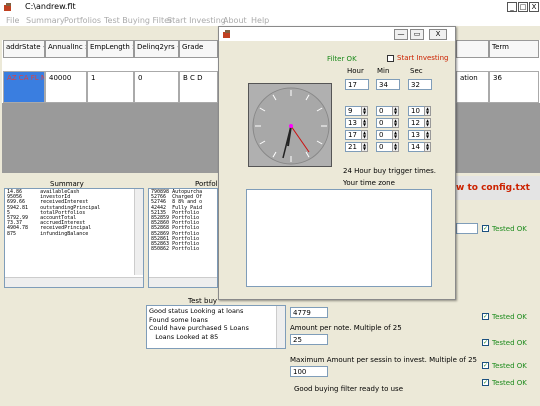  I want to click on min-input: 34, so click(388, 84).